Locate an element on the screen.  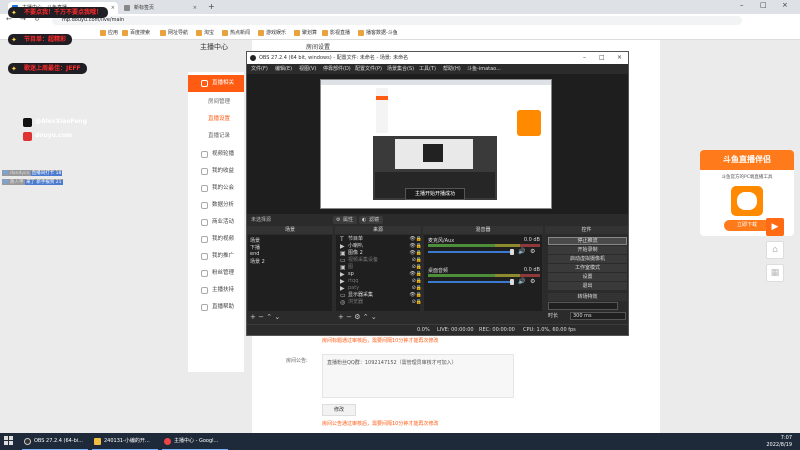
menu-edit: 编辑(E) is located at coordinates (283, 68).